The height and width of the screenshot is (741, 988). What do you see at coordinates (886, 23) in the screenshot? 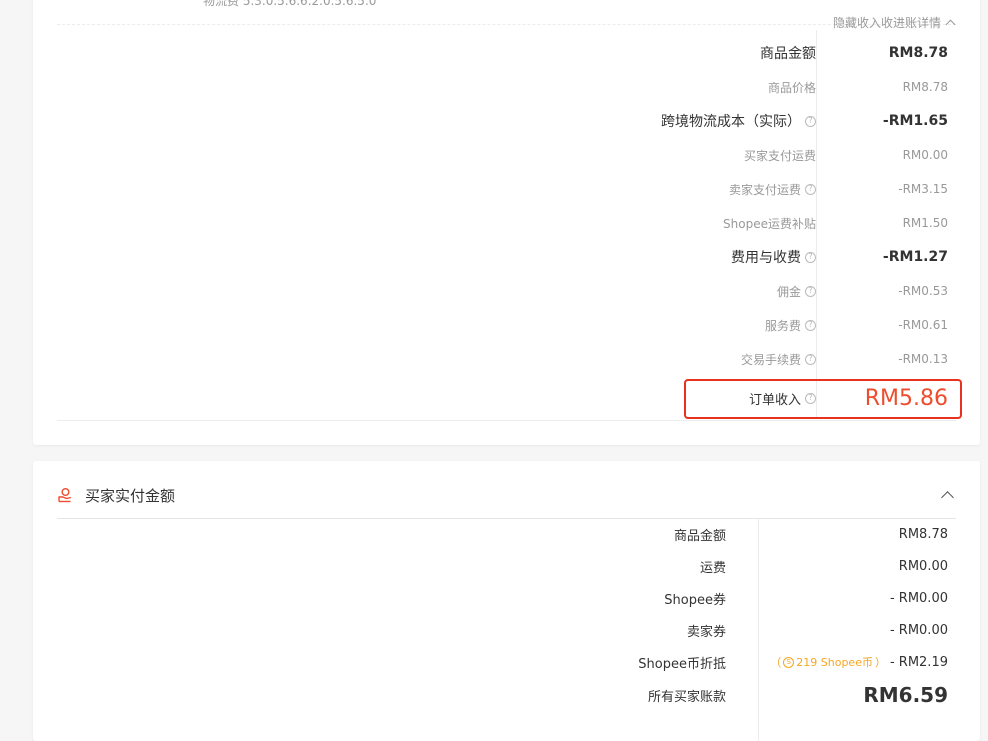
I see `toggle-label: 隐藏收入收进账详情` at bounding box center [886, 23].